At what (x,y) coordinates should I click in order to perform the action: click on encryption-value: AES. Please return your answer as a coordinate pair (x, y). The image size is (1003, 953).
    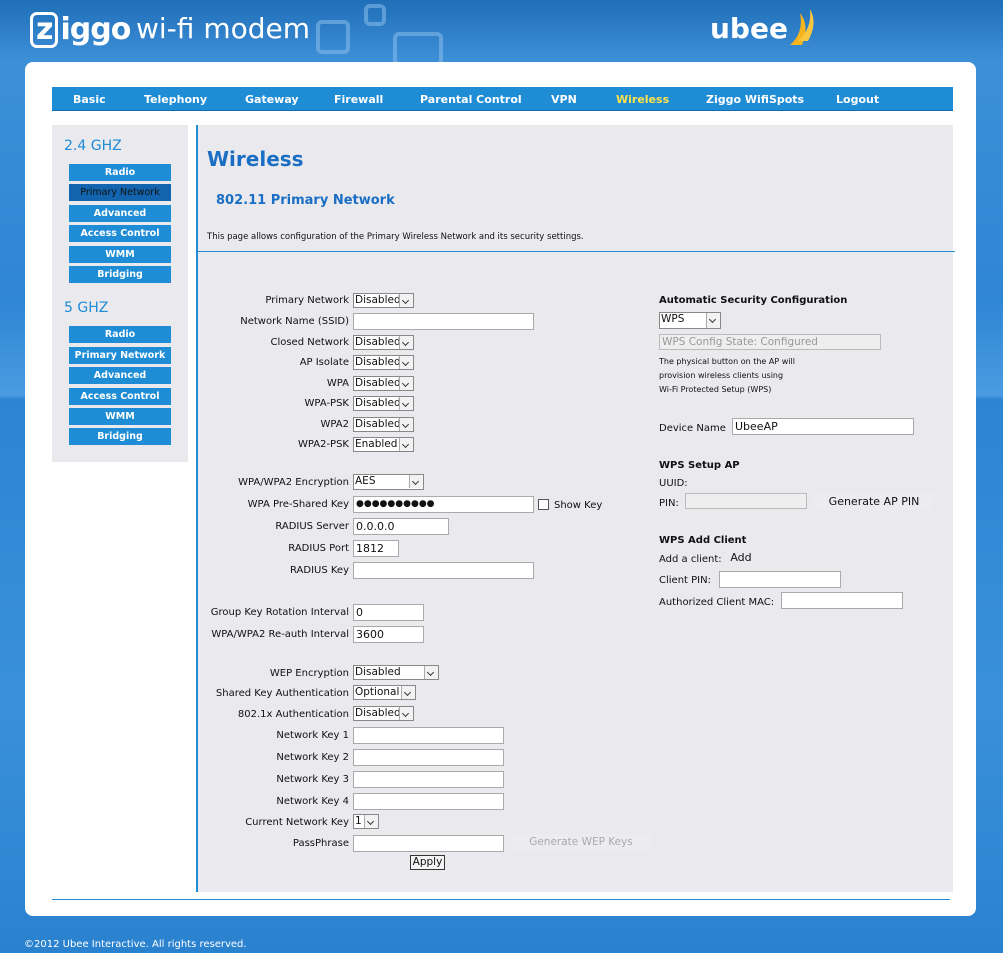
    Looking at the image, I should click on (365, 481).